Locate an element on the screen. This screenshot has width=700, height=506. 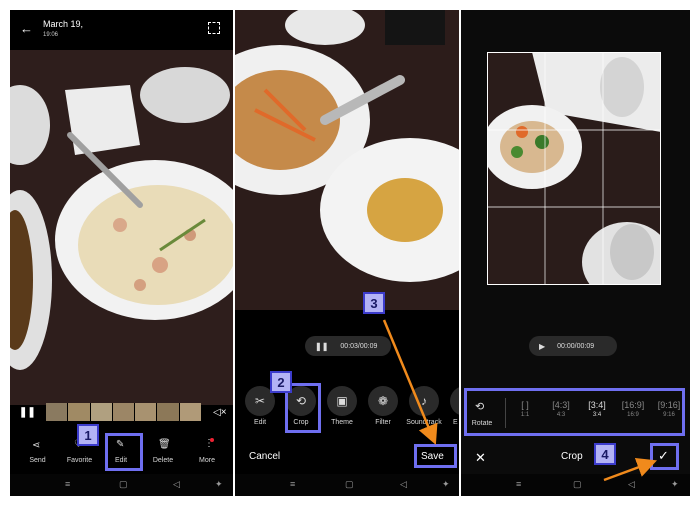
filmstrip is located at coordinates (123, 412).